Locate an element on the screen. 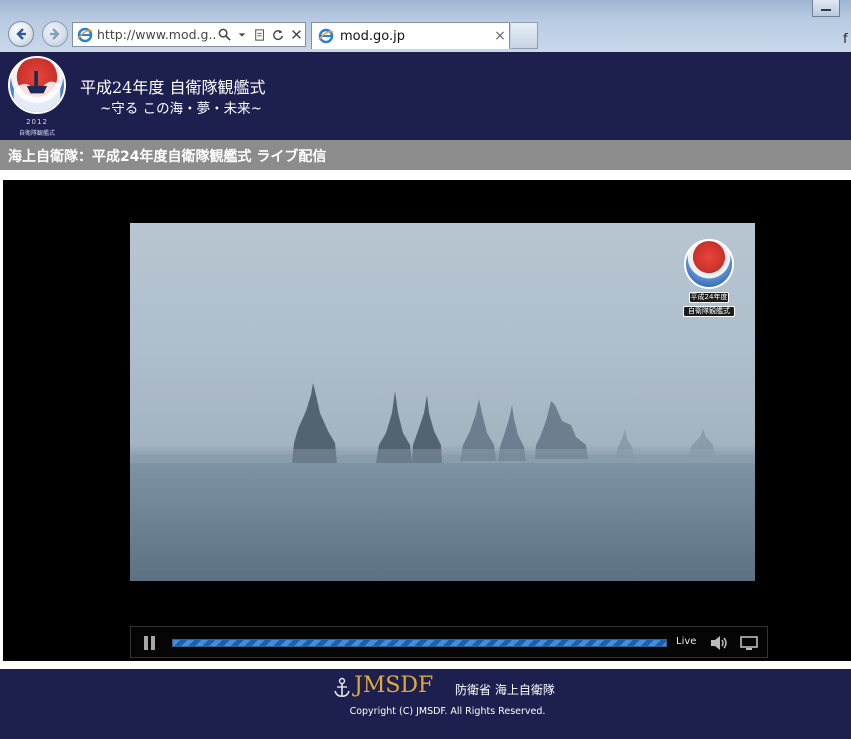 The width and height of the screenshot is (851, 739). volume-icon is located at coordinates (719, 643).